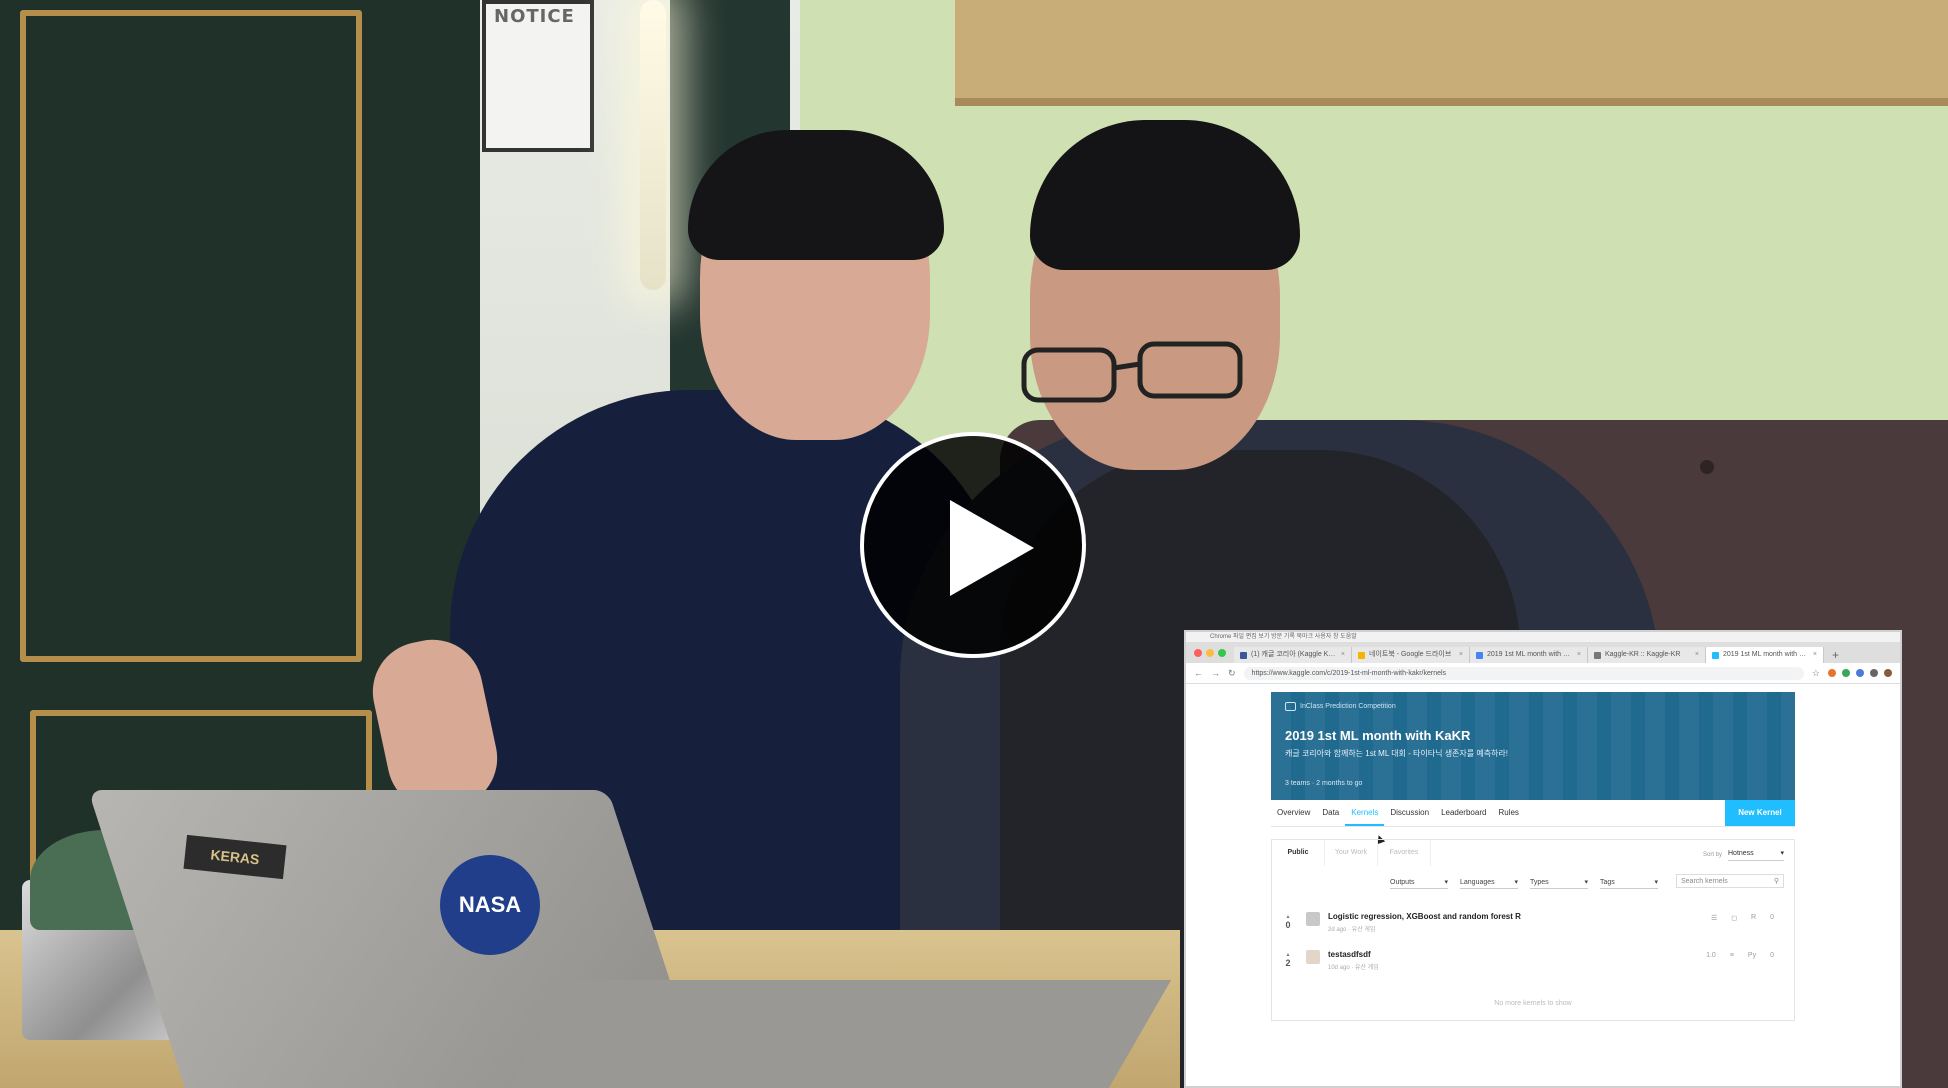 The width and height of the screenshot is (1948, 1088). What do you see at coordinates (1597, 655) in the screenshot?
I see `tistory-favicon-icon` at bounding box center [1597, 655].